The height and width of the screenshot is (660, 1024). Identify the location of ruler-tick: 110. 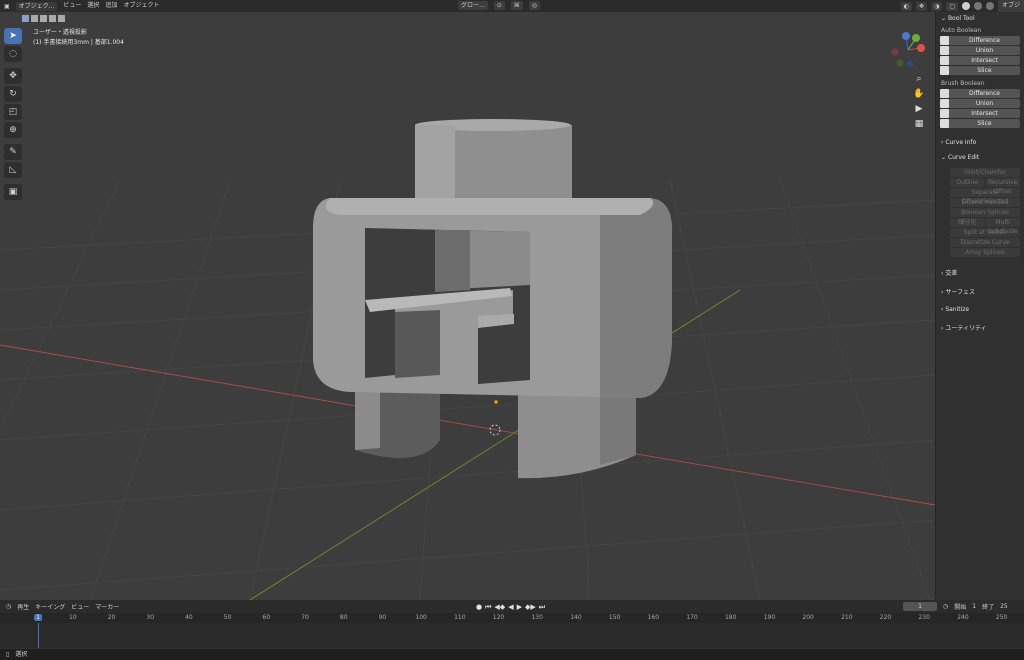
(460, 617).